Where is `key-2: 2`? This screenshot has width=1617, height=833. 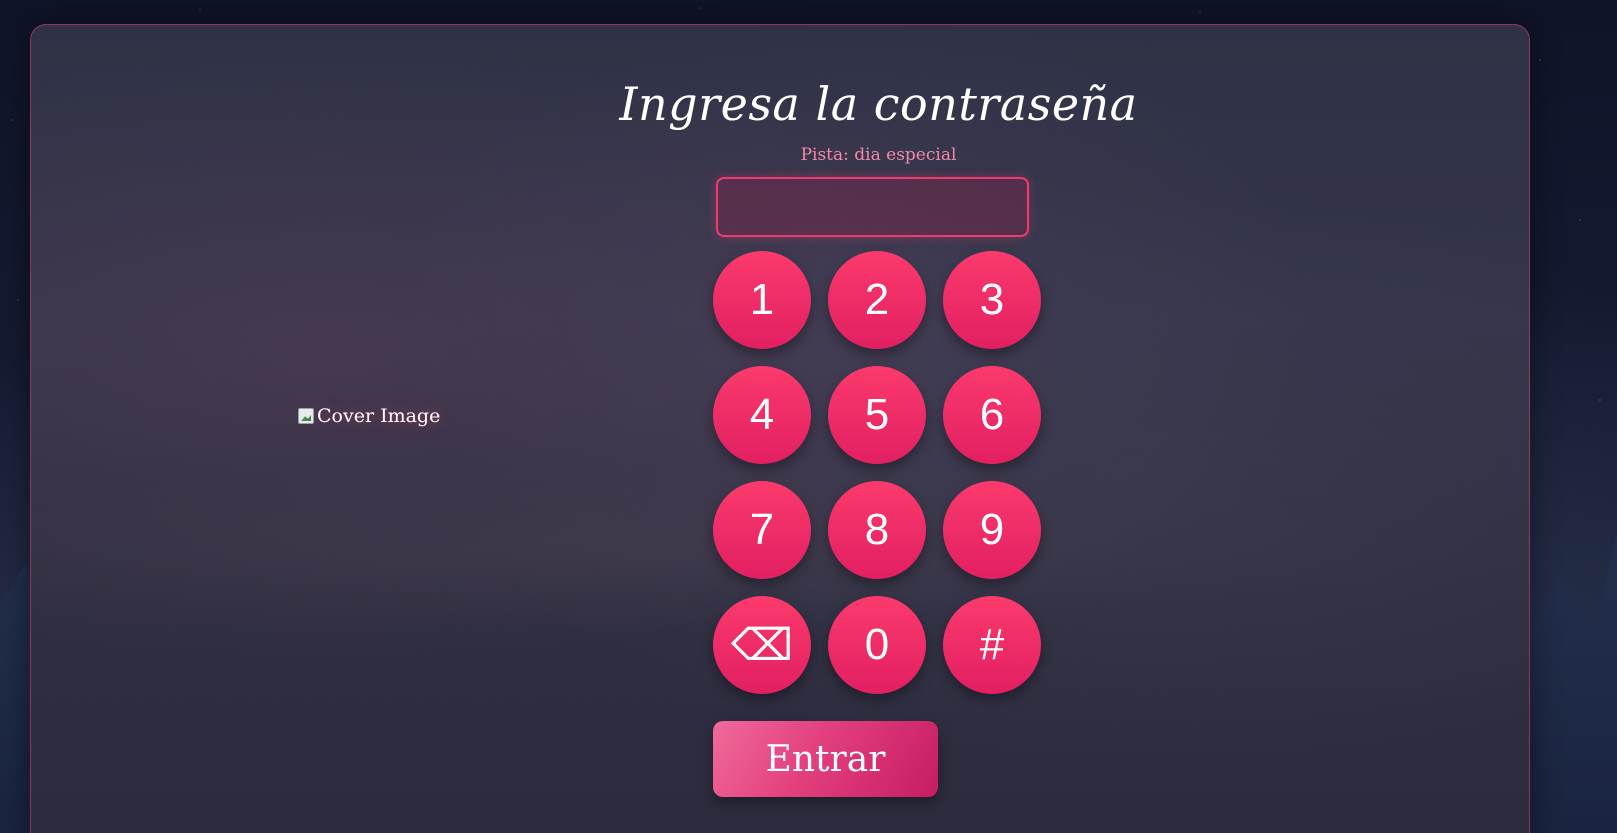 key-2: 2 is located at coordinates (877, 300).